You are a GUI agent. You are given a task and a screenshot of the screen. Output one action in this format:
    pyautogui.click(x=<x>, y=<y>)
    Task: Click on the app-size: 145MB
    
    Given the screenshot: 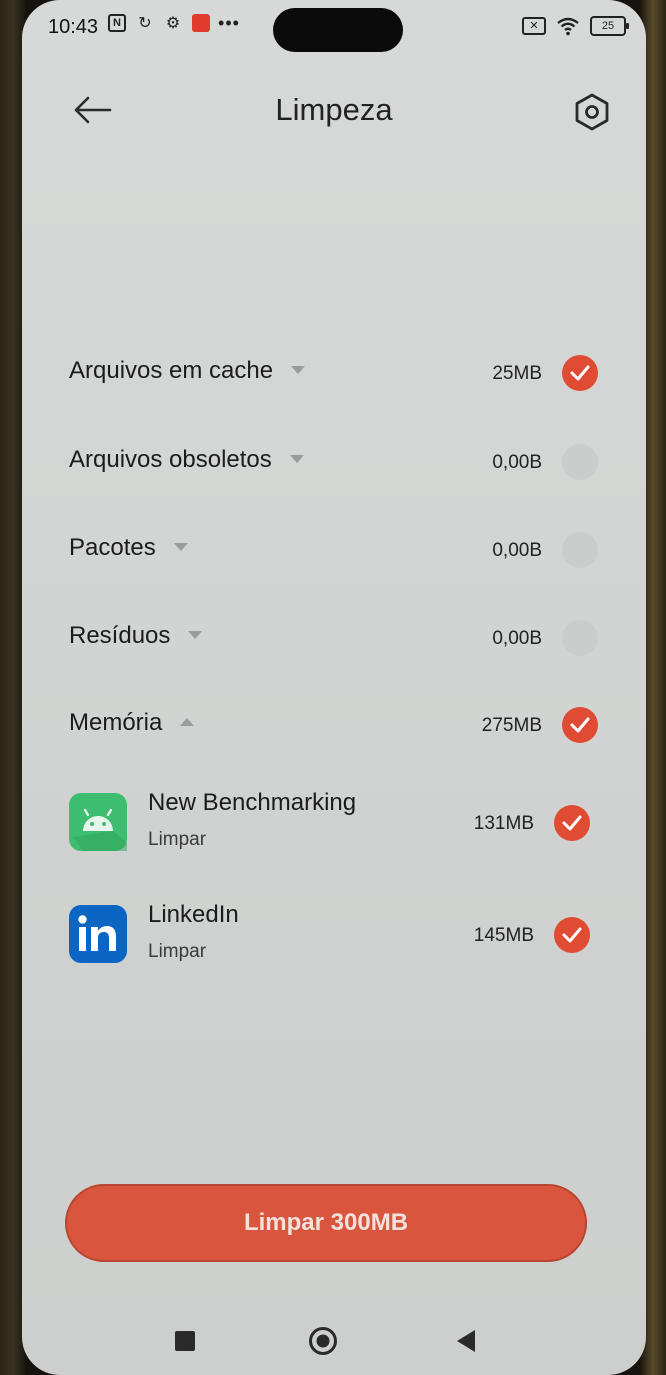 What is the action you would take?
    pyautogui.click(x=503, y=935)
    